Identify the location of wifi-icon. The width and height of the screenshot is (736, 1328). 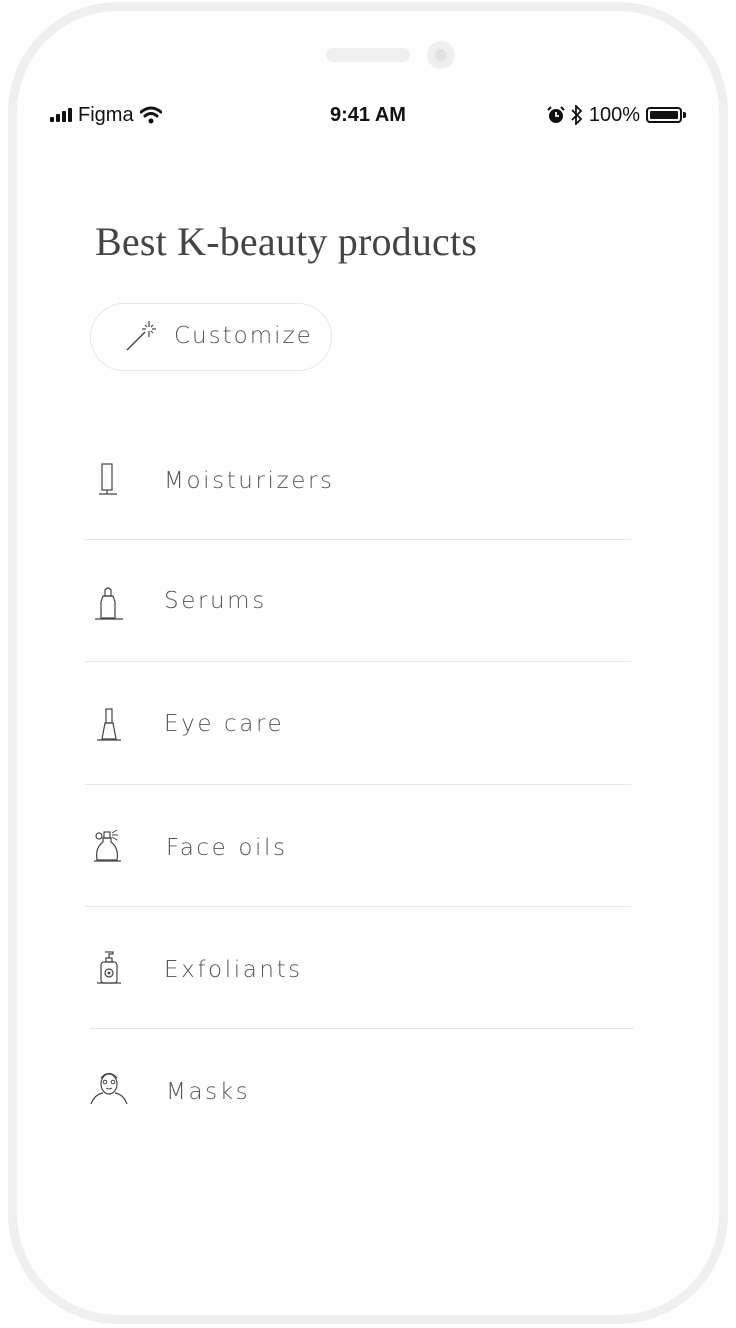
(150, 115).